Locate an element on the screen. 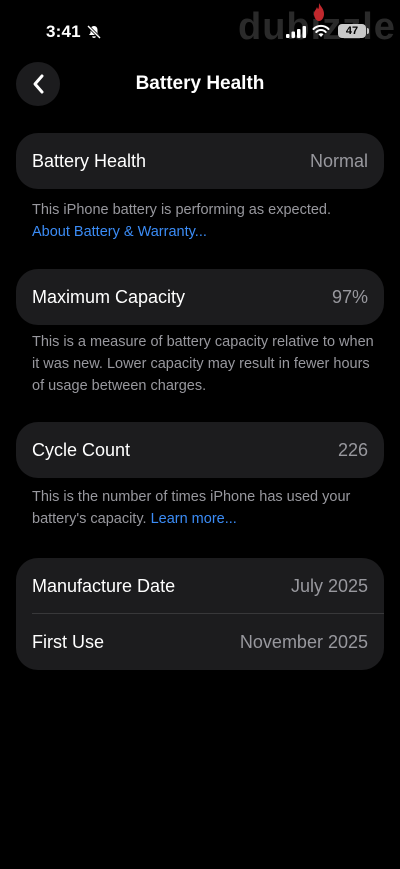  maximum-capacity-card: Maximum Capacity 97% is located at coordinates (200, 297).